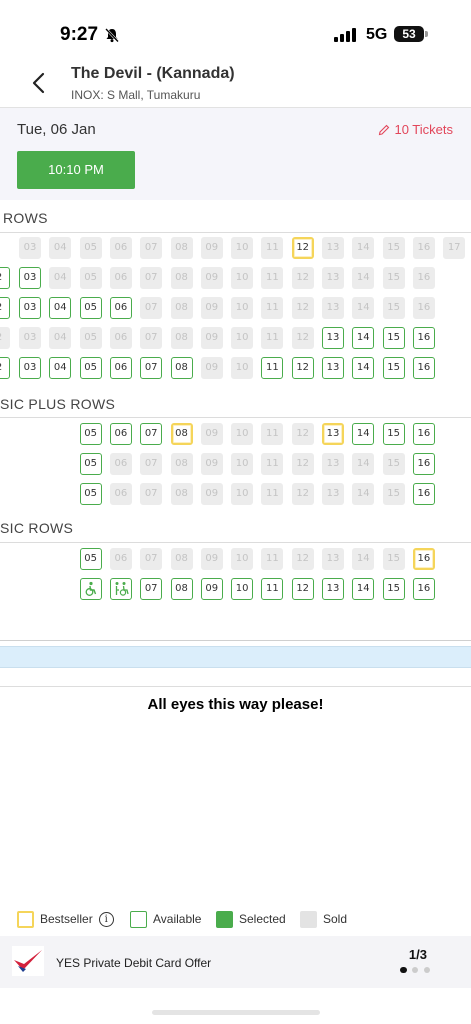 Image resolution: width=471 pixels, height=1024 pixels. What do you see at coordinates (76, 170) in the screenshot?
I see `showtime-button: 10:10 PM` at bounding box center [76, 170].